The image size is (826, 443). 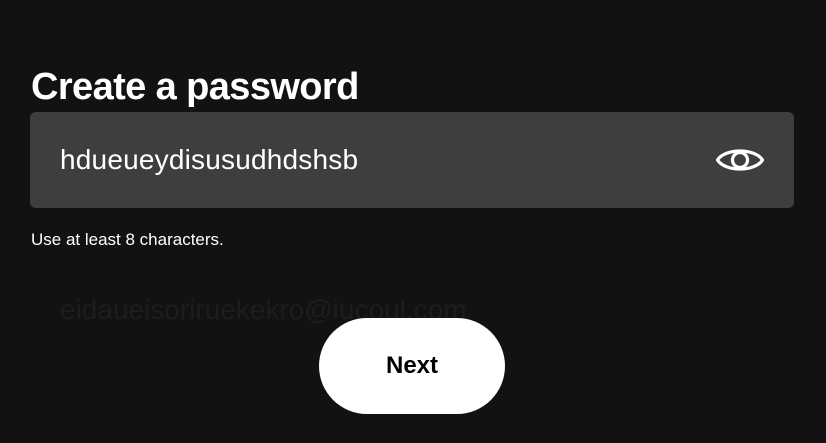 What do you see at coordinates (127, 239) in the screenshot?
I see `password-helper-text: Use at least 8 characters.` at bounding box center [127, 239].